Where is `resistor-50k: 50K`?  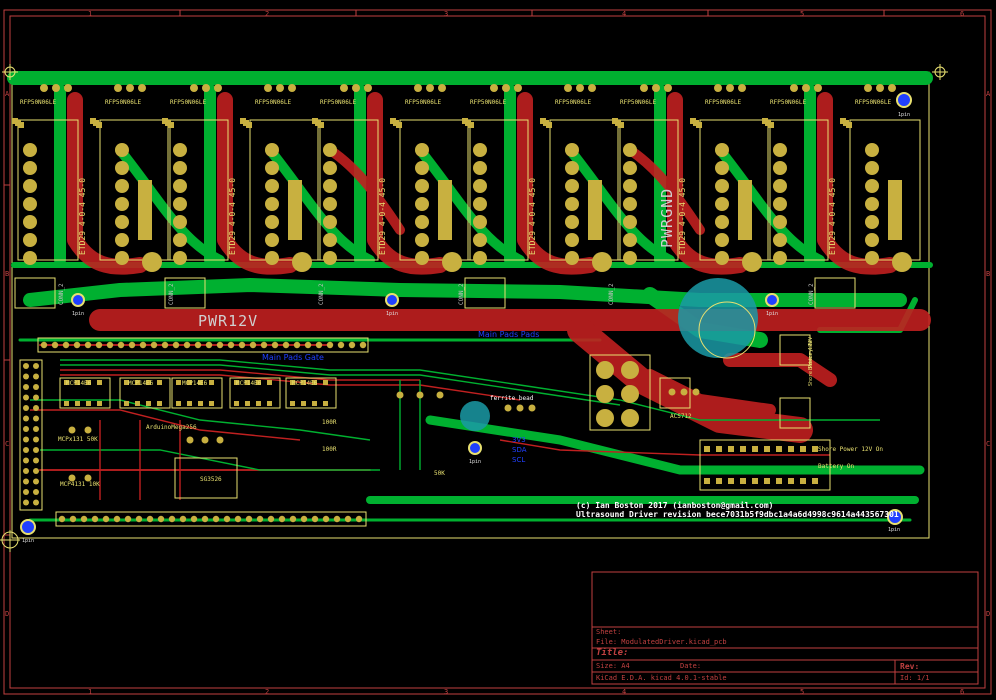
resistor-50k: 50K is located at coordinates (439, 473).